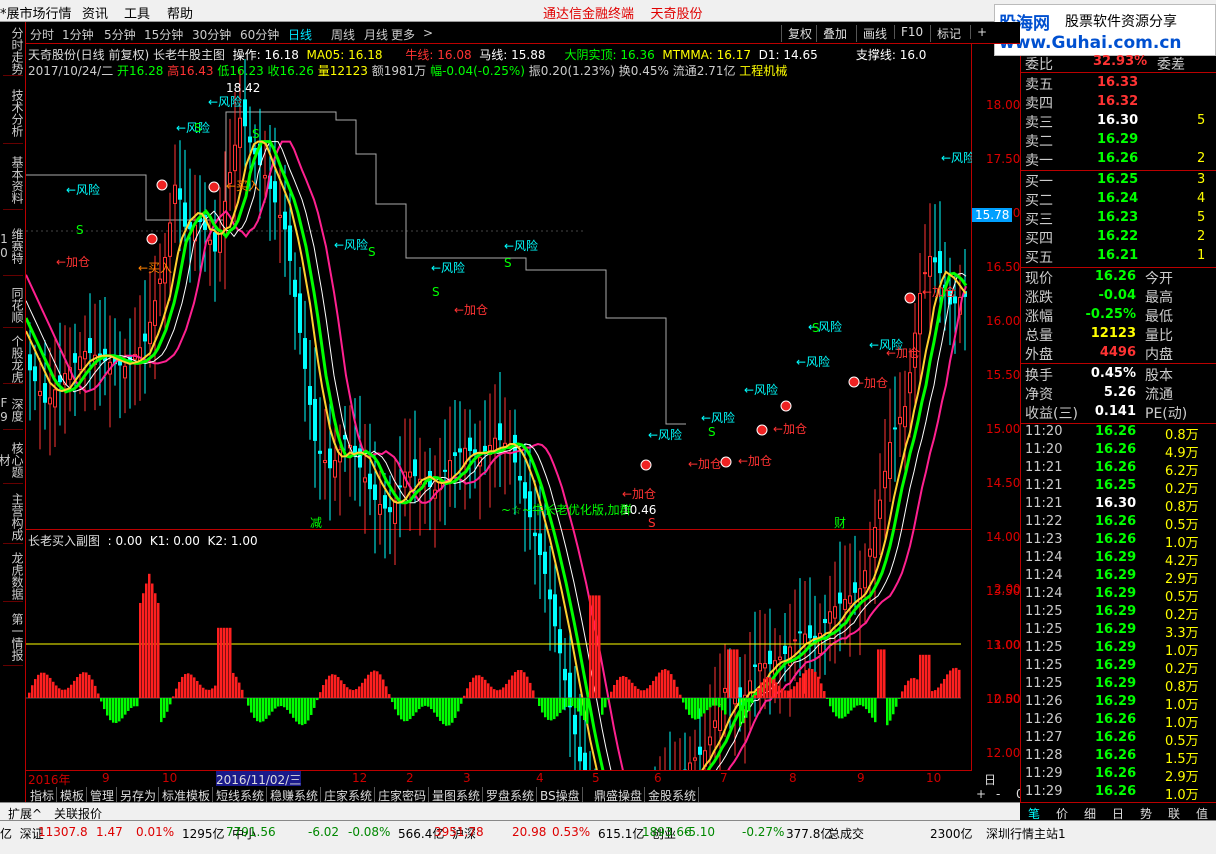 This screenshot has height=854, width=1216. Describe the element at coordinates (1118, 236) in the screenshot. I see `bid-level-price: 16.22` at that location.